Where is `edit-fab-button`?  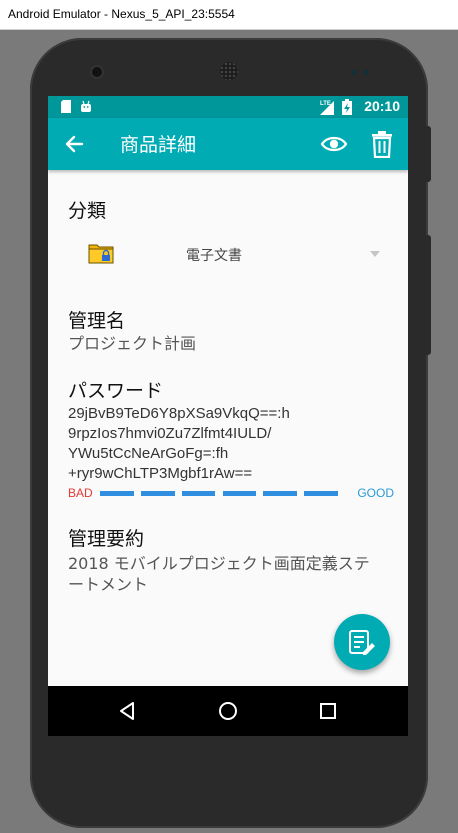
edit-fab-button is located at coordinates (362, 642).